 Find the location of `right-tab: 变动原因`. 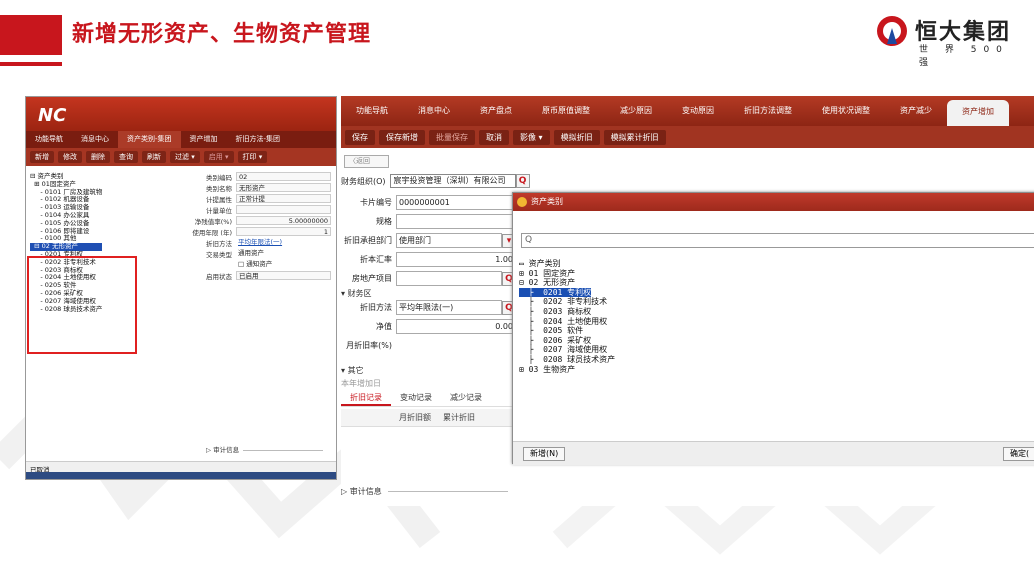

right-tab: 变动原因 is located at coordinates (698, 111).